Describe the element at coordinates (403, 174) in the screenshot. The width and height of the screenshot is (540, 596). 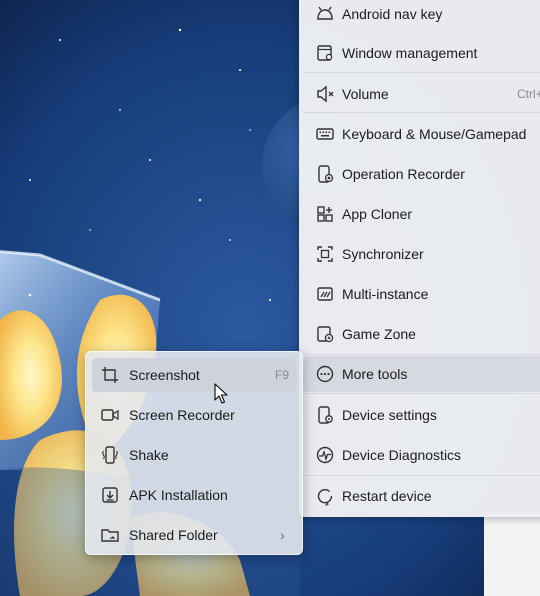
I see `menu-item-label: Operation Recorder` at that location.